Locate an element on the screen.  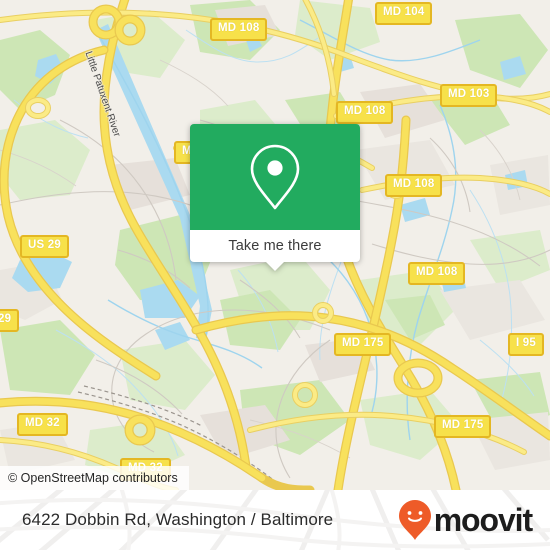
address-label: 6422 Dobbin Rd, Washington / Baltimore is located at coordinates (178, 519).